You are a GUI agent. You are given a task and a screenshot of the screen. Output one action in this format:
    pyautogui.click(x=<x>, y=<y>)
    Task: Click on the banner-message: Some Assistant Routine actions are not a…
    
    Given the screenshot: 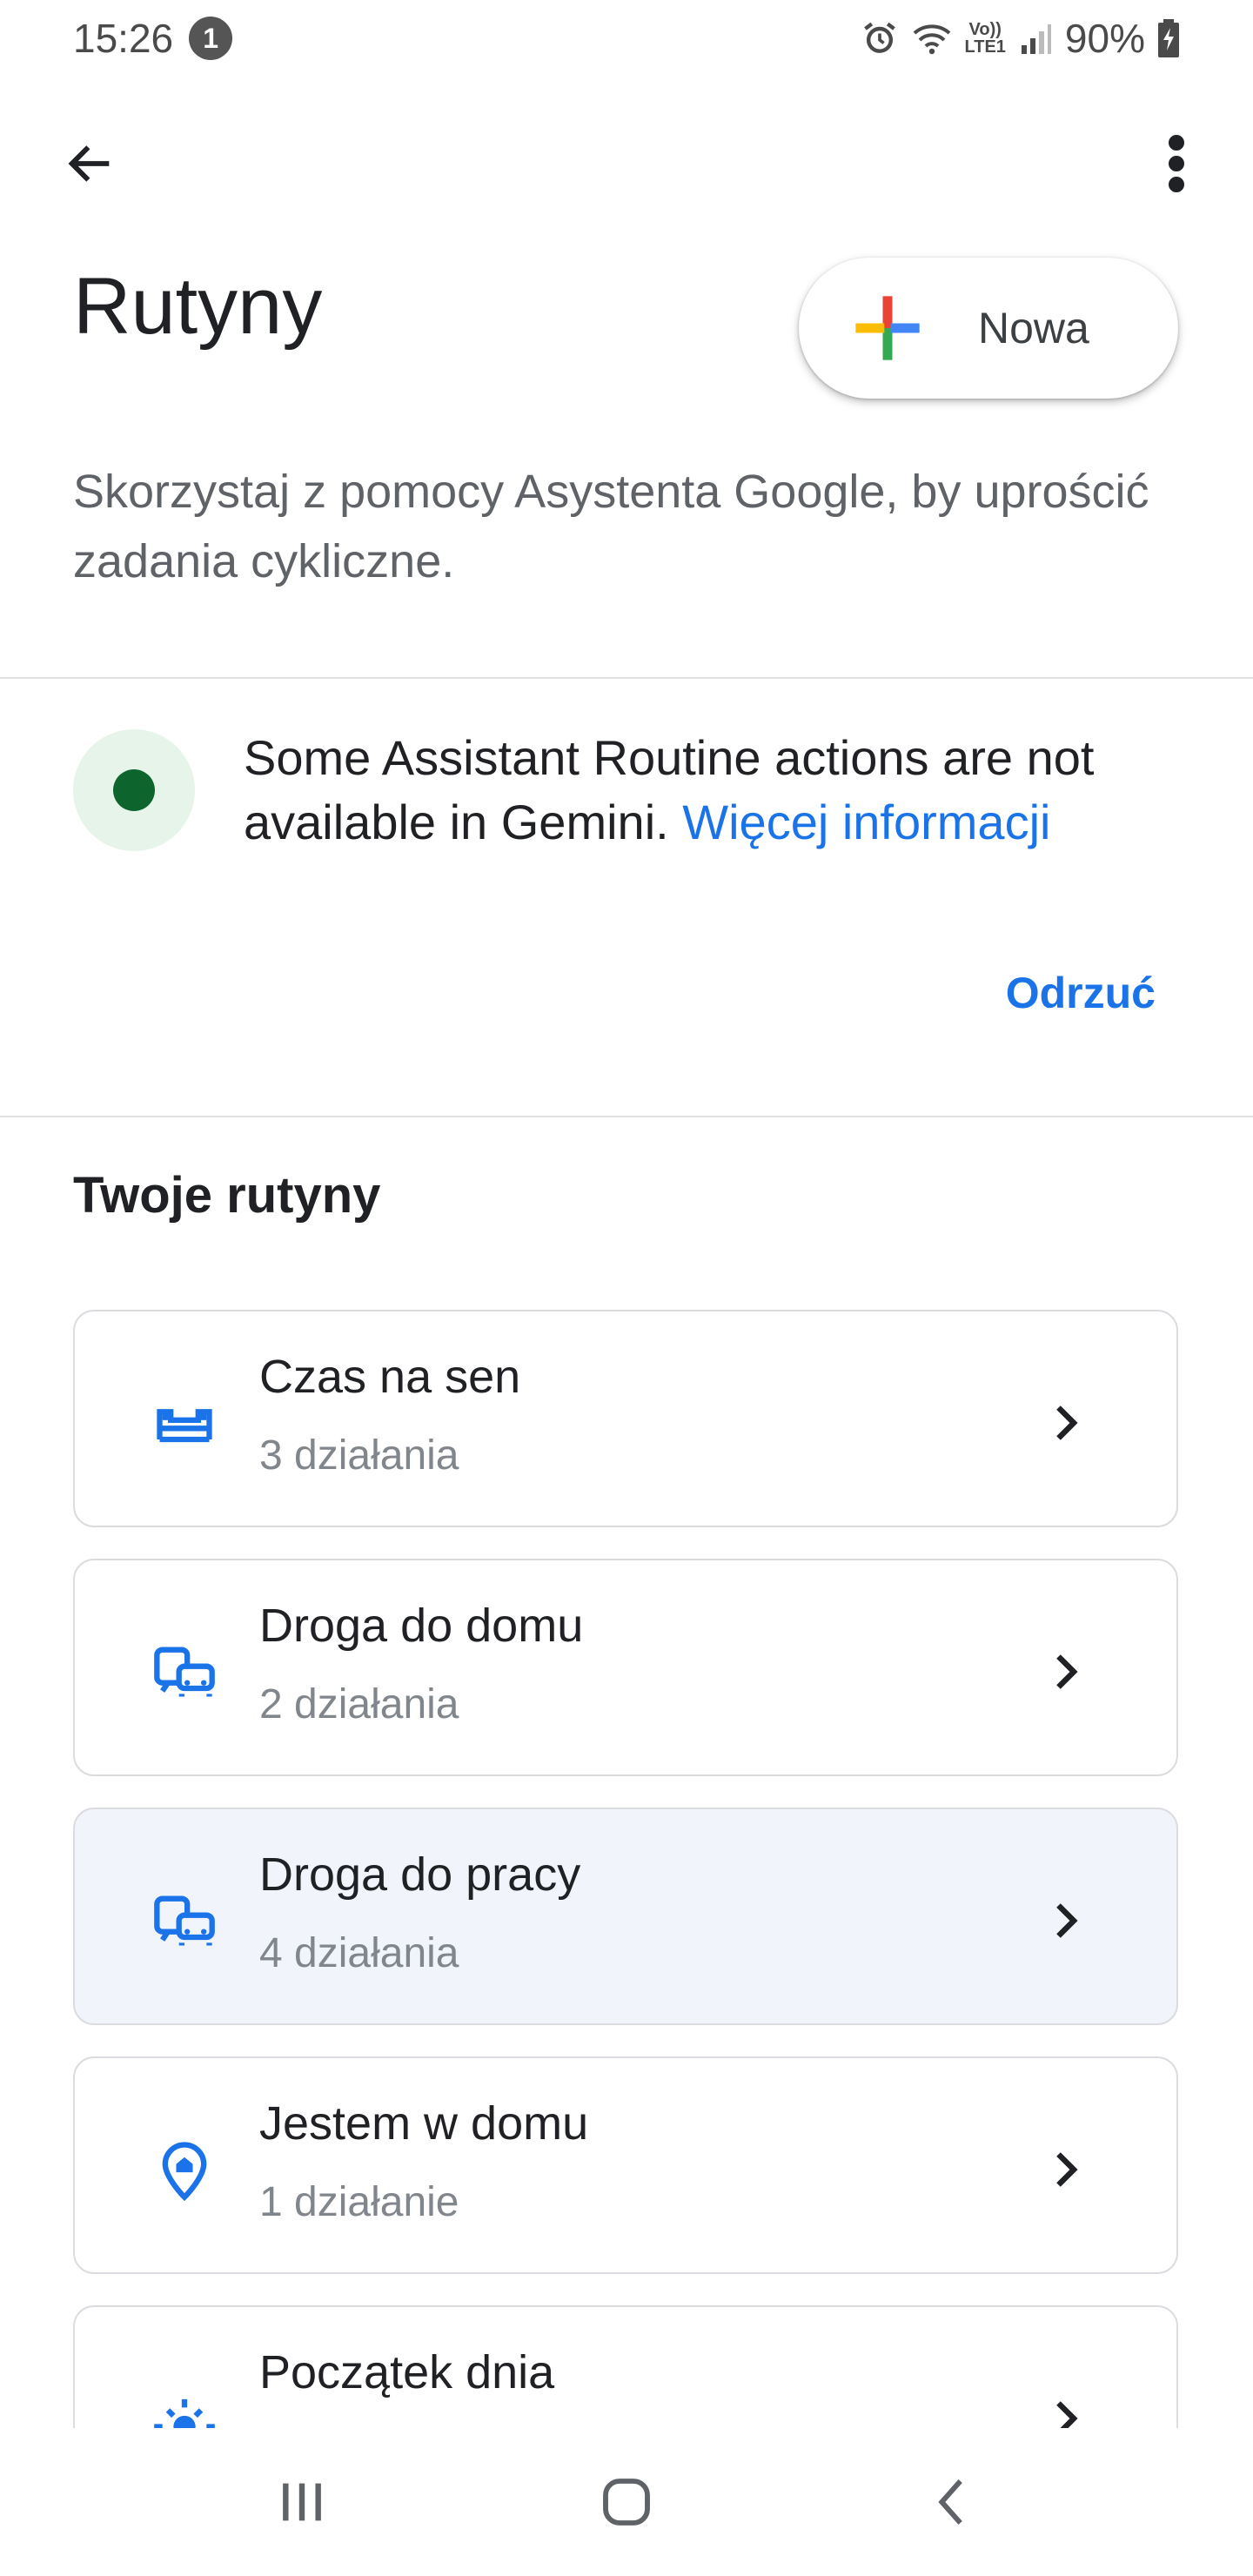 What is the action you would take?
    pyautogui.click(x=705, y=790)
    